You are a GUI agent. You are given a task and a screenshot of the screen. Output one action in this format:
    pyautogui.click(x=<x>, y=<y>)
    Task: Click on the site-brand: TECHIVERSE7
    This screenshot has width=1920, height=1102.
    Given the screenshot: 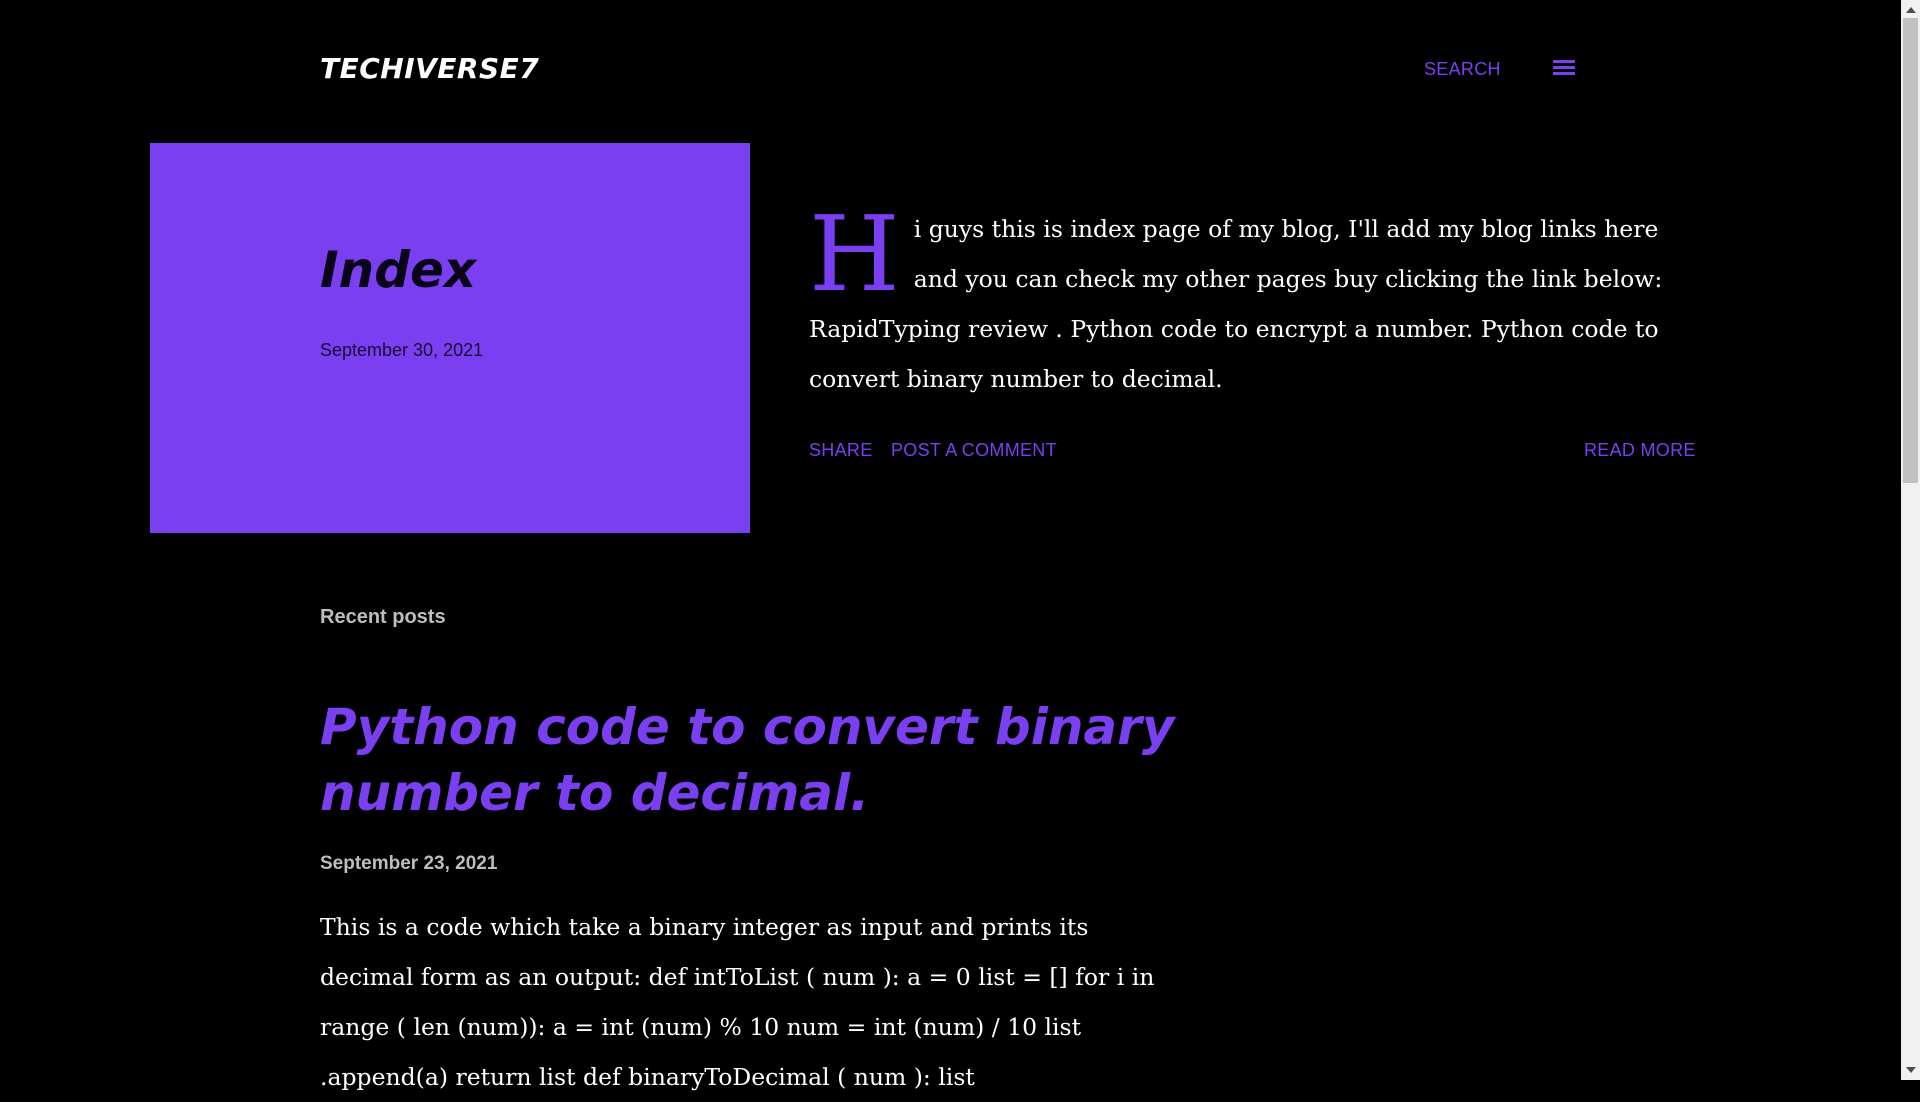 What is the action you would take?
    pyautogui.click(x=429, y=68)
    